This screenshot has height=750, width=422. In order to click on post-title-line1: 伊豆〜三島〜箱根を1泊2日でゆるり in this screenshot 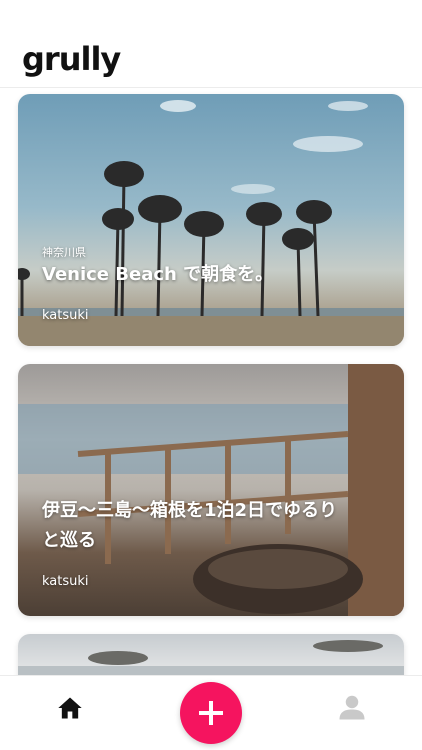, I will do `click(190, 510)`.